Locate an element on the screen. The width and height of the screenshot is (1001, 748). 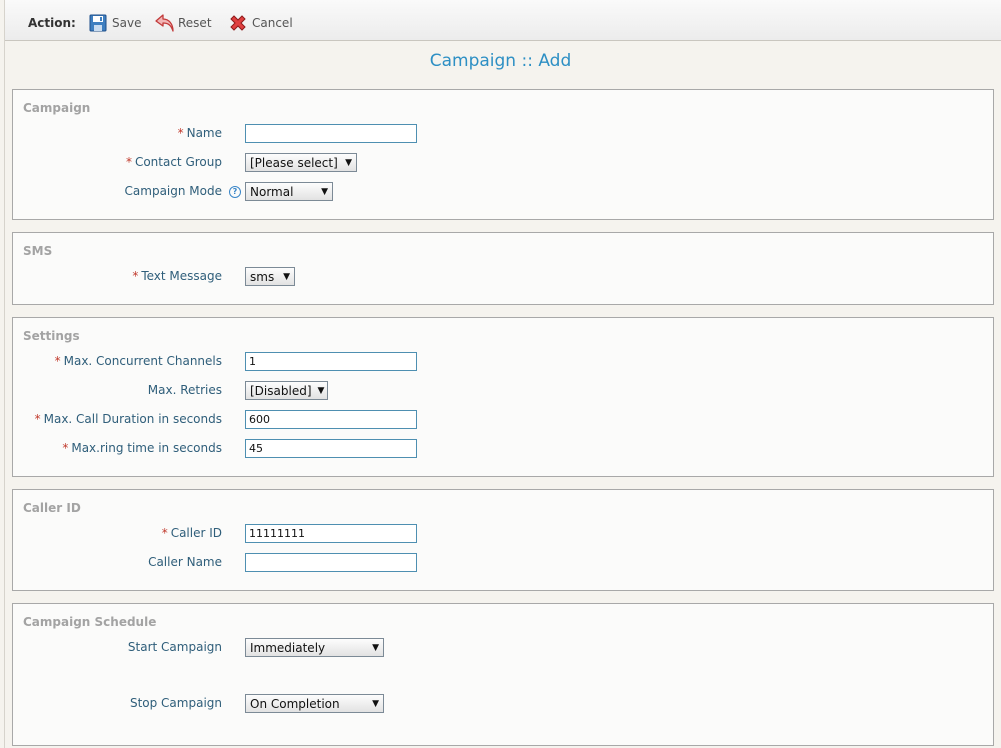
max-ring-input is located at coordinates (331, 448).